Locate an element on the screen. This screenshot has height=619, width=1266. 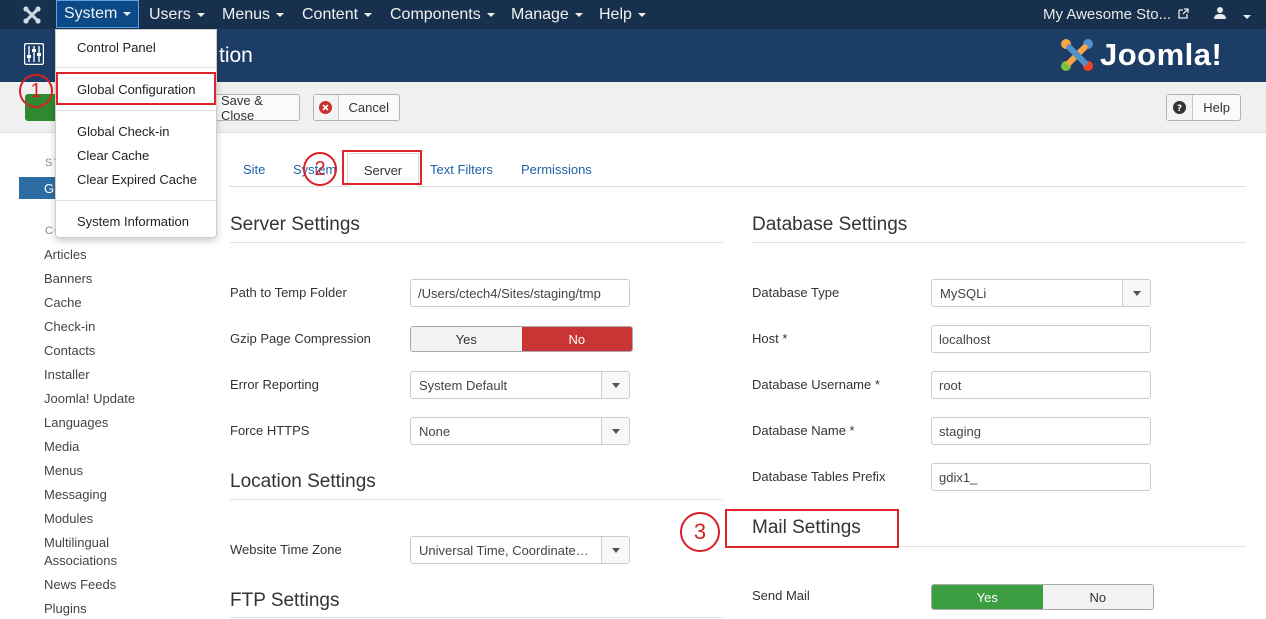
user-menu is located at coordinates (1232, 14).